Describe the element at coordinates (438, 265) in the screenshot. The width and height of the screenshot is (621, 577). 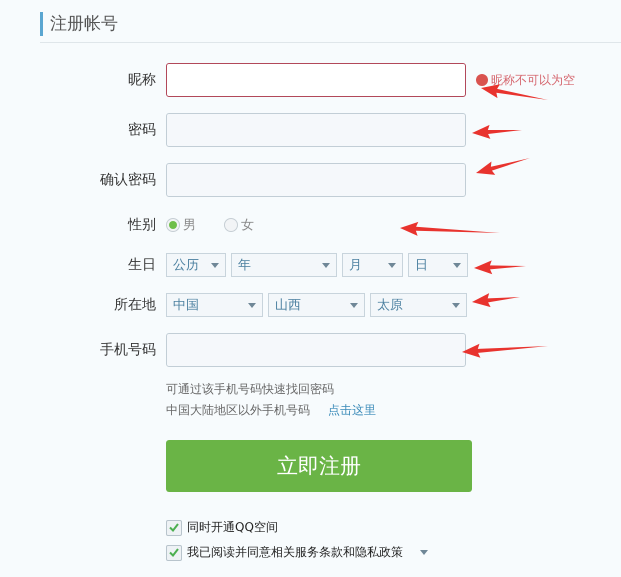
I see `dropdown: 日` at that location.